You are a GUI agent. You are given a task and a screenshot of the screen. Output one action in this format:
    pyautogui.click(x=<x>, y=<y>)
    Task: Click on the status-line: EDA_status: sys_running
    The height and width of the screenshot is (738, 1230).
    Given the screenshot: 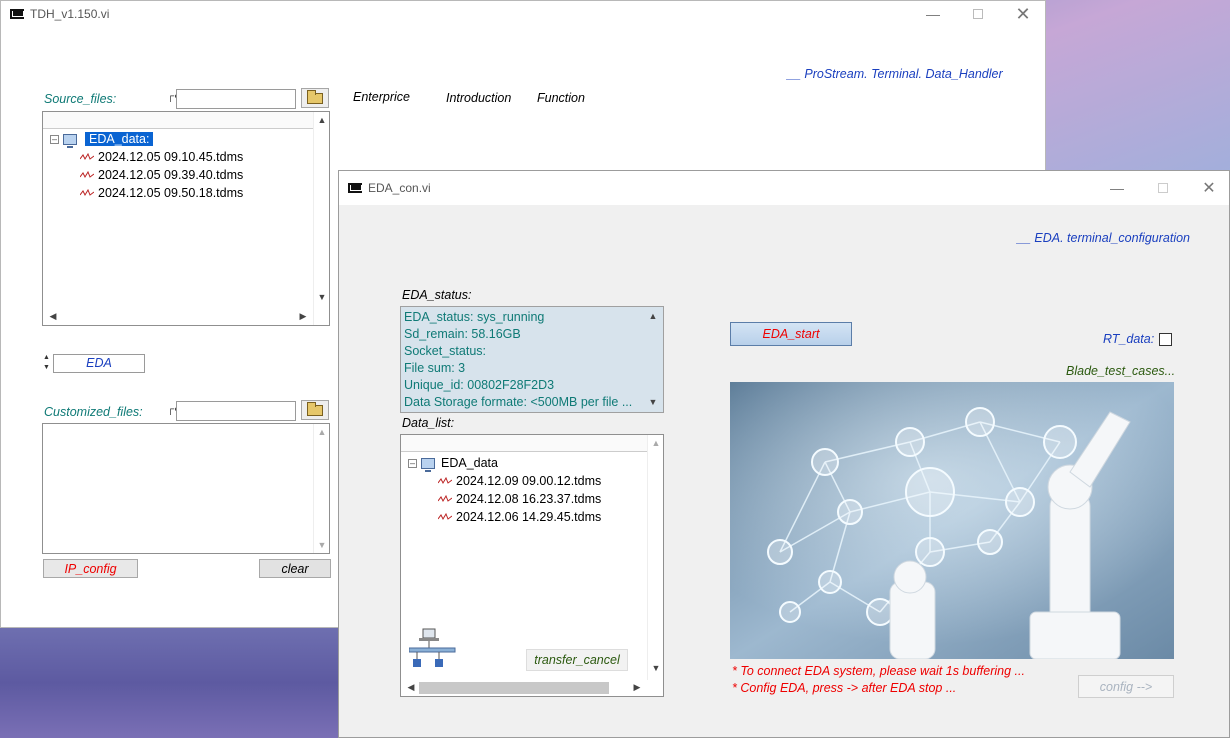 What is the action you would take?
    pyautogui.click(x=474, y=317)
    